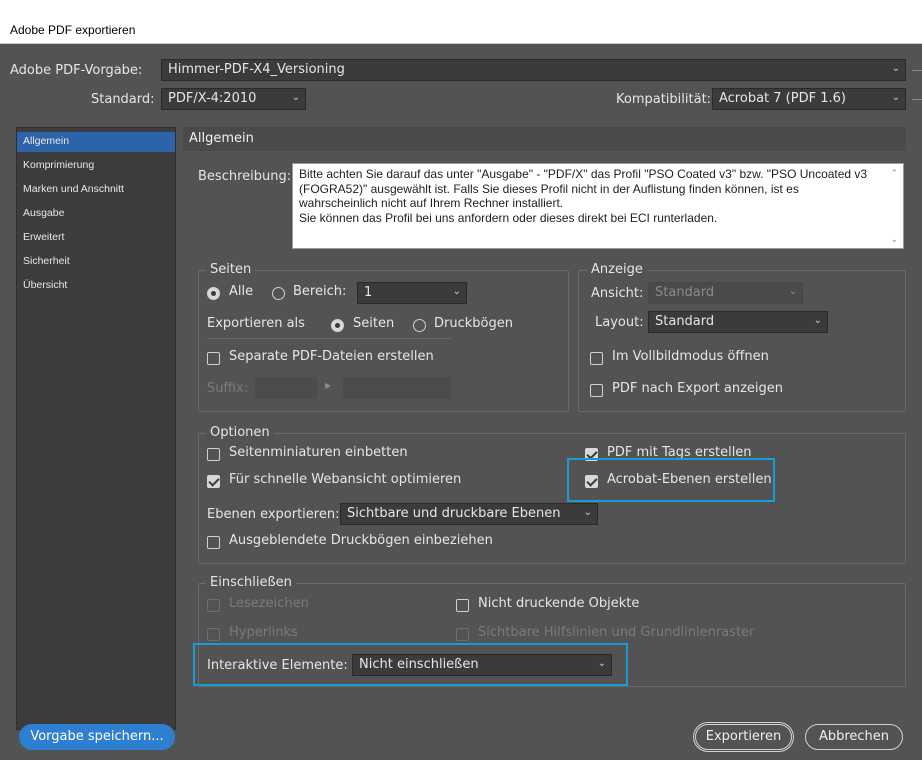  Describe the element at coordinates (286, 388) in the screenshot. I see `suffix-input` at that location.